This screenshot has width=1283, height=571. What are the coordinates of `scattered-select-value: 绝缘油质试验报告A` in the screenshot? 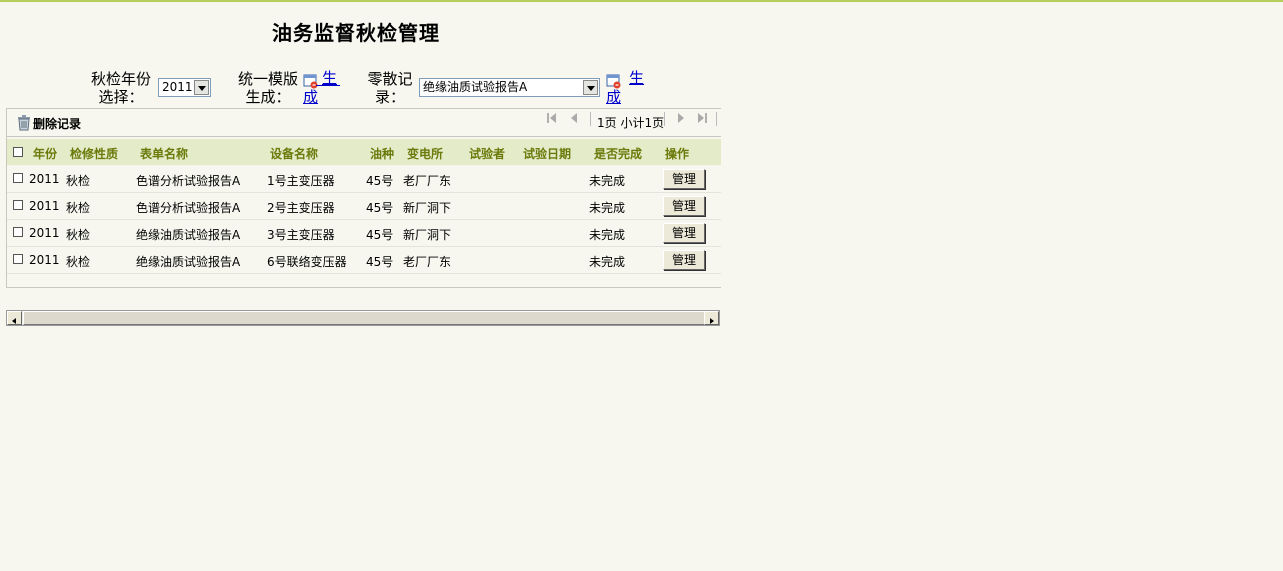 It's located at (475, 87).